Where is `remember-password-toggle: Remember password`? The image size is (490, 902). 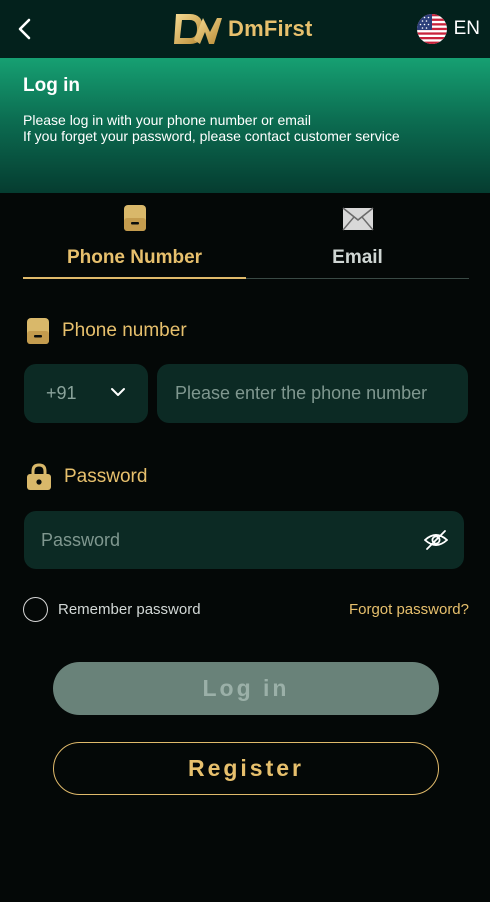
remember-password-toggle: Remember password is located at coordinates (112, 609).